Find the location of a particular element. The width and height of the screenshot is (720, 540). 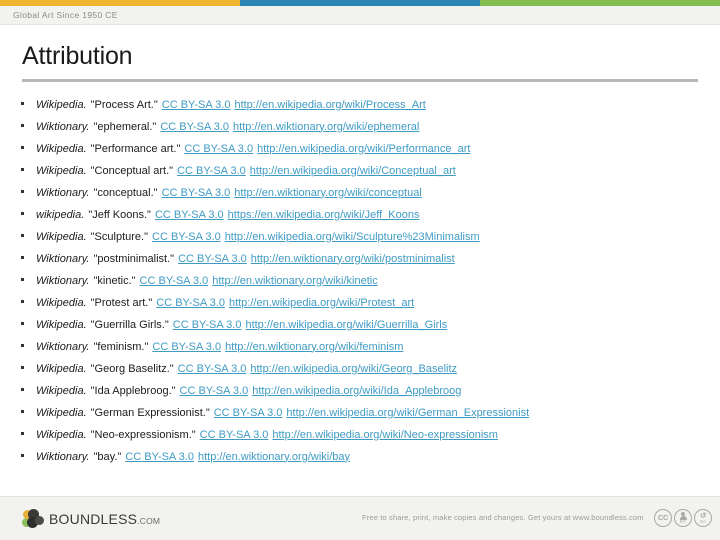

title-section: Attribution is located at coordinates (360, 53).